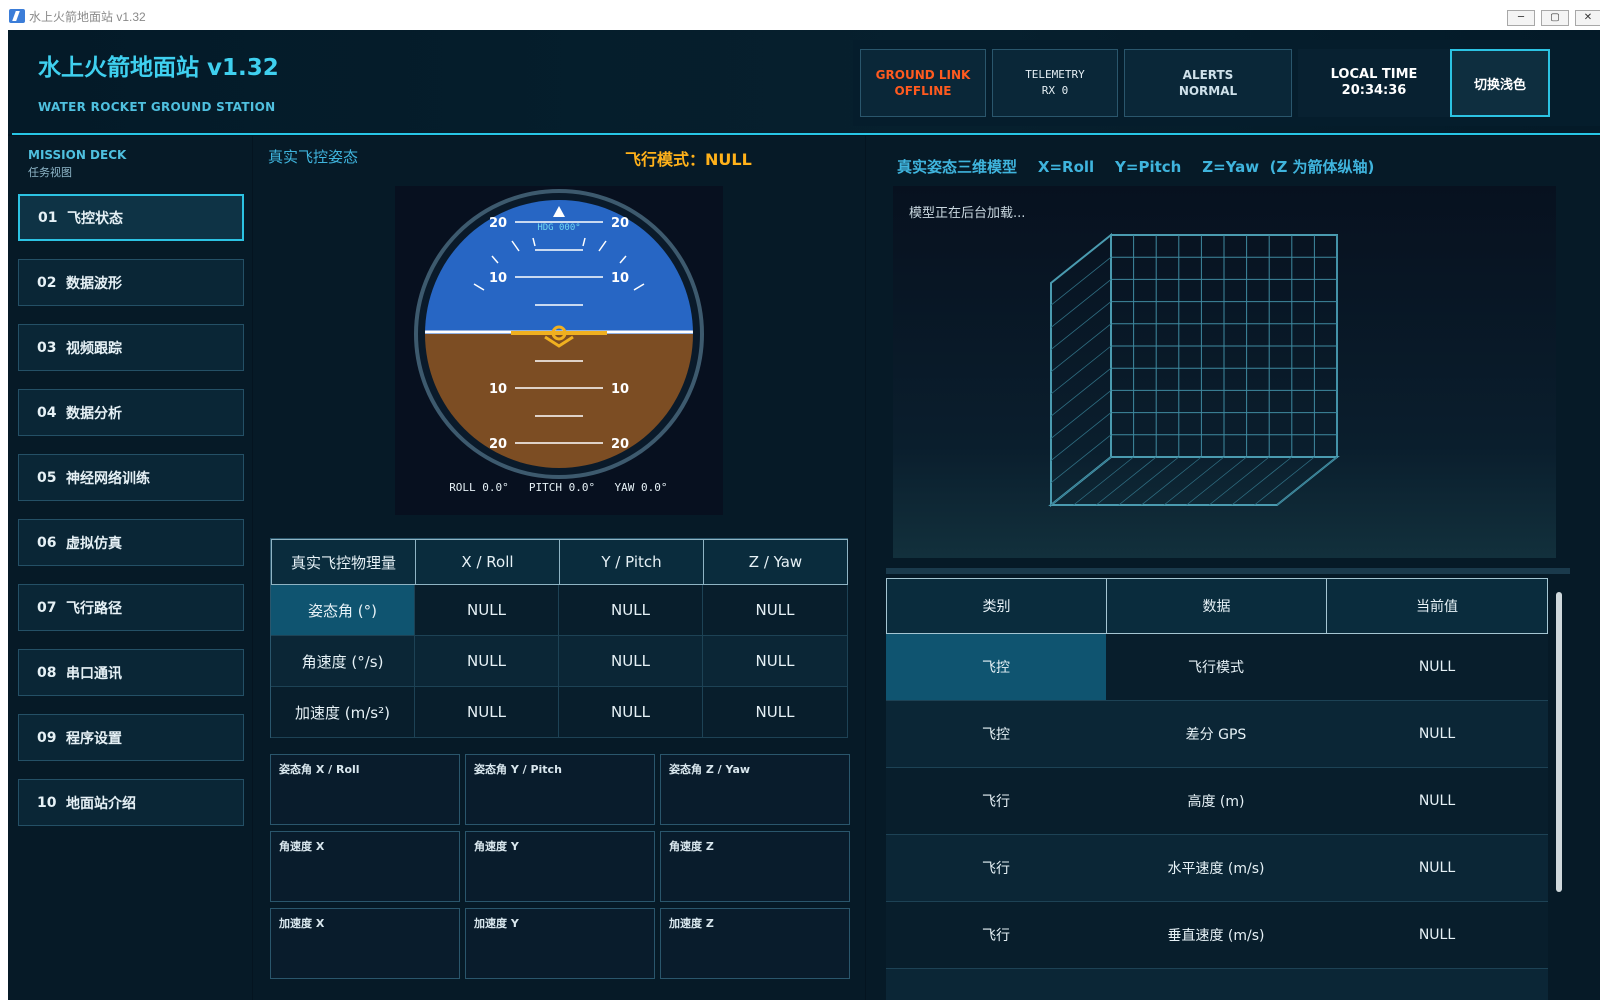 The width and height of the screenshot is (1600, 1000). Describe the element at coordinates (1437, 606) in the screenshot. I see `table-header-current-value: 当前值` at that location.